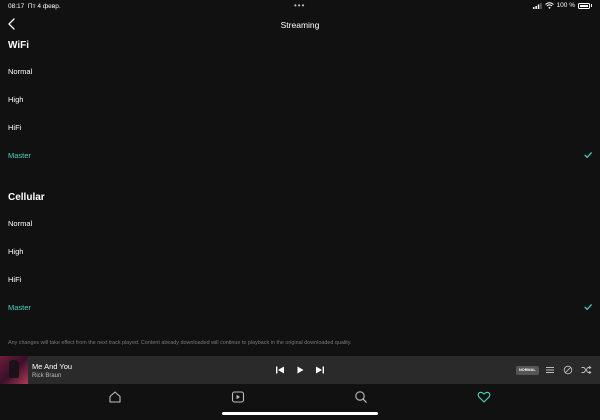 The height and width of the screenshot is (420, 600). What do you see at coordinates (44, 6) in the screenshot?
I see `status-date: Пт 4 февр.` at bounding box center [44, 6].